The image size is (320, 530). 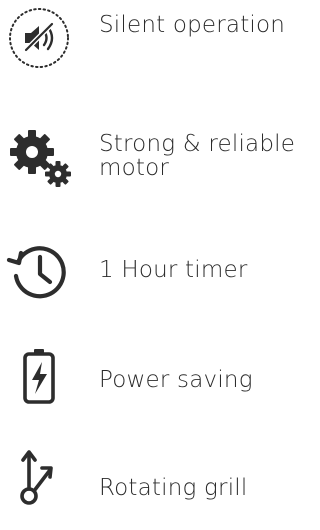 What do you see at coordinates (173, 488) in the screenshot?
I see `feature-label: Rotating grill` at bounding box center [173, 488].